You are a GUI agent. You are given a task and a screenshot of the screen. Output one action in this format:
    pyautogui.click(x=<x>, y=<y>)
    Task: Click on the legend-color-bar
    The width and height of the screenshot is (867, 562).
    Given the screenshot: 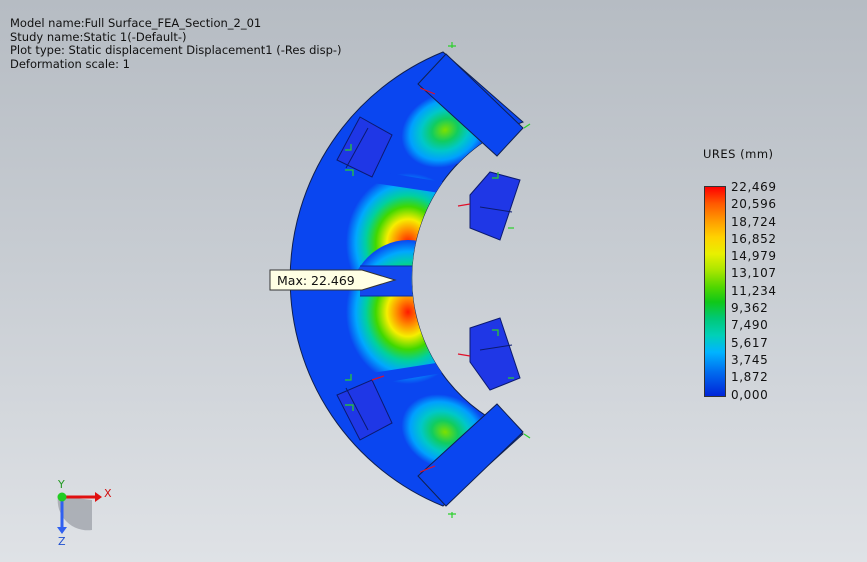 What is the action you would take?
    pyautogui.click(x=715, y=291)
    